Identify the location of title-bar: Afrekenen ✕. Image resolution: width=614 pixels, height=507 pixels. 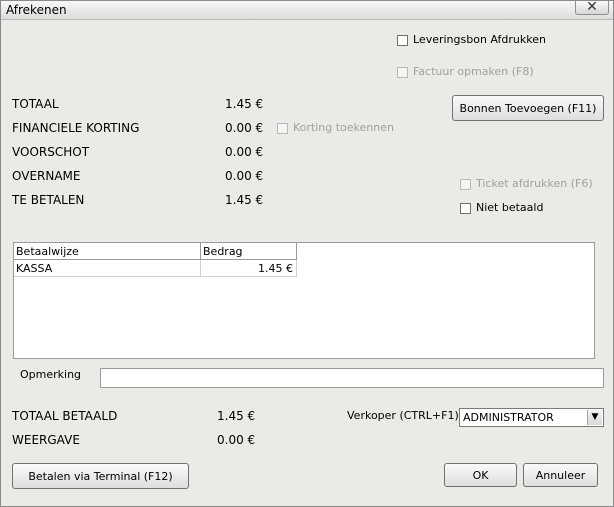
(307, 10).